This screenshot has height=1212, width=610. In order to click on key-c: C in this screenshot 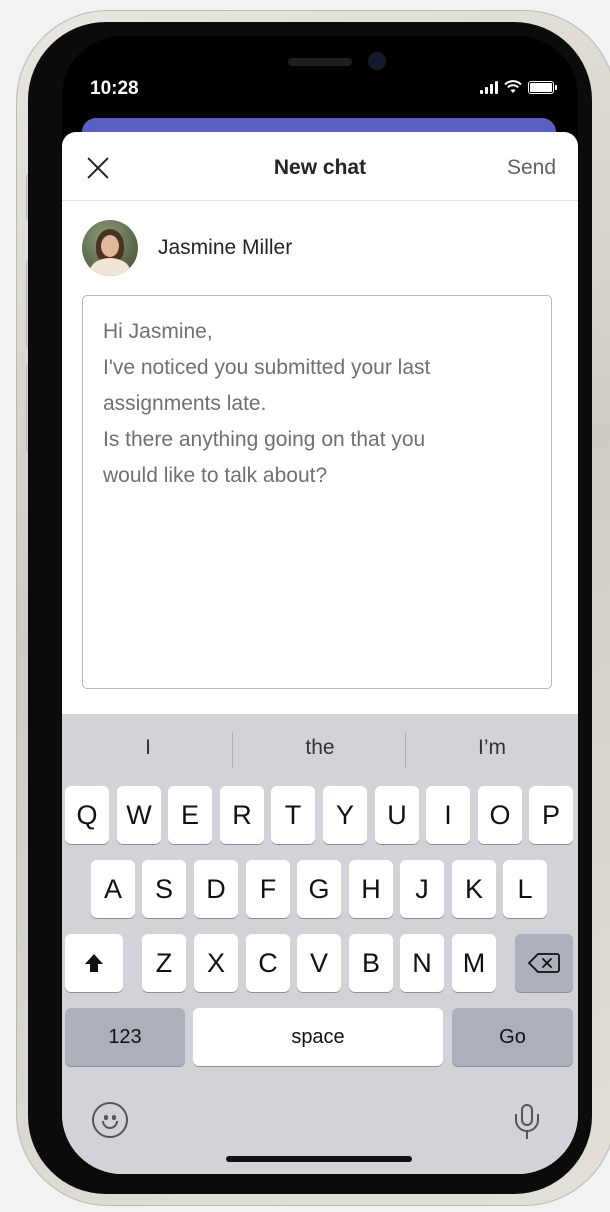, I will do `click(268, 963)`.